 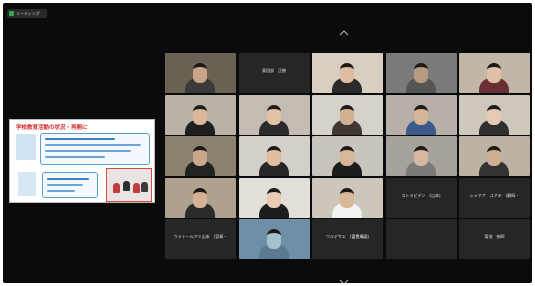 I want to click on shield-icon, so click(x=11, y=13).